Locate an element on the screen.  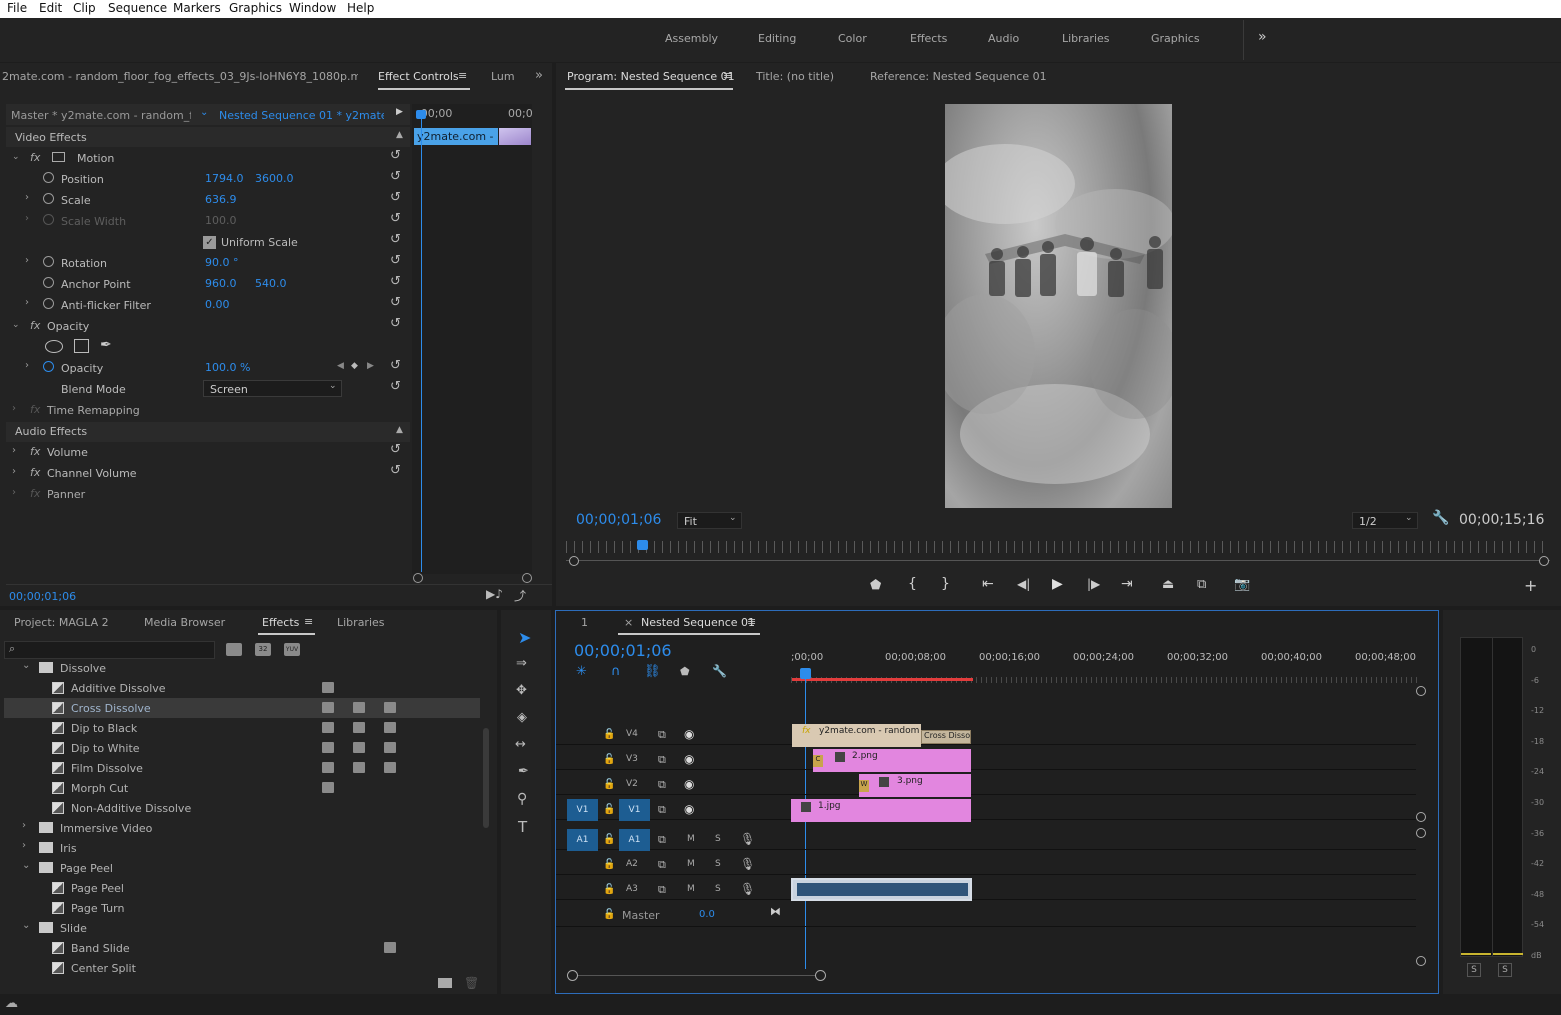
effects-list-item: Page Peel is located at coordinates (242, 888).